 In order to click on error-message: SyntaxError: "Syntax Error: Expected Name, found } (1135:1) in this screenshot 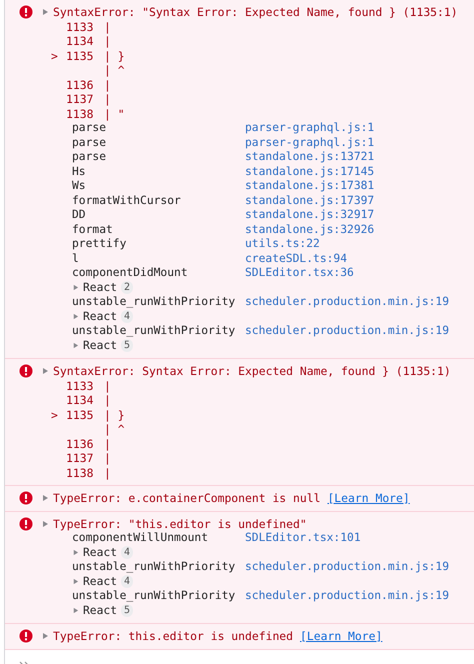, I will do `click(255, 12)`.